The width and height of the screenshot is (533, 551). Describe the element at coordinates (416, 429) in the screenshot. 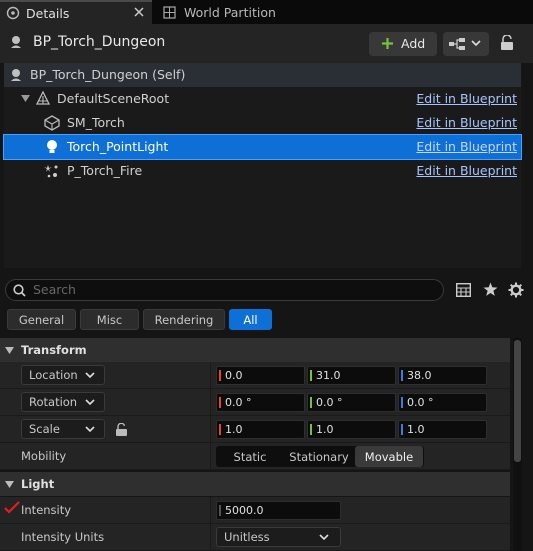

I see `scale-z-value: 1.0` at that location.